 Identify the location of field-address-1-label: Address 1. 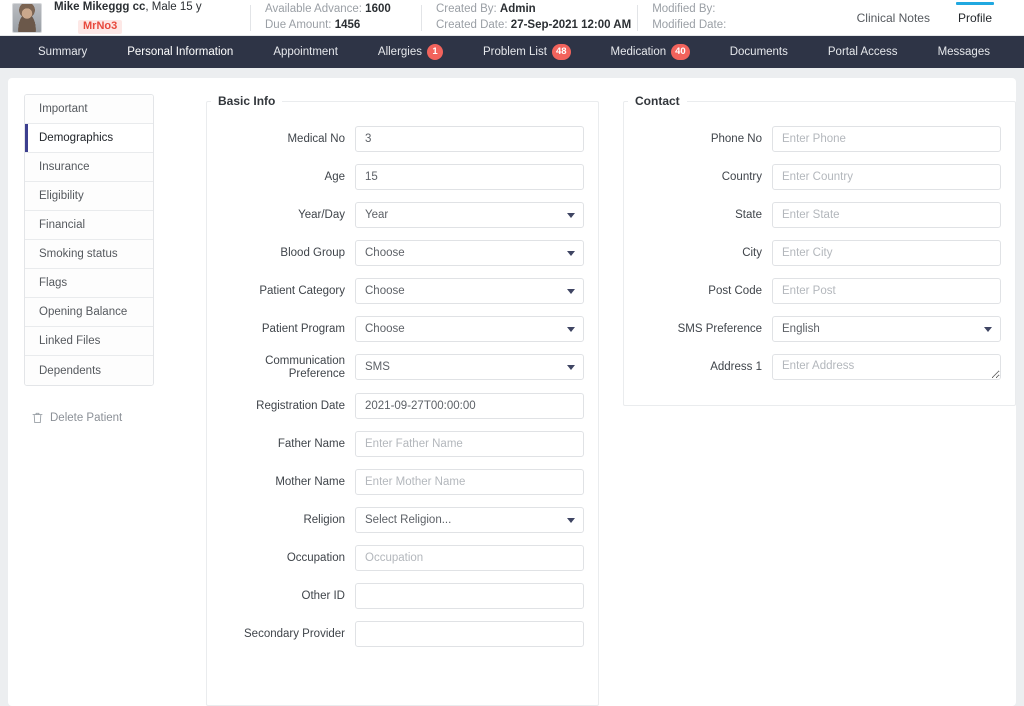
(736, 367).